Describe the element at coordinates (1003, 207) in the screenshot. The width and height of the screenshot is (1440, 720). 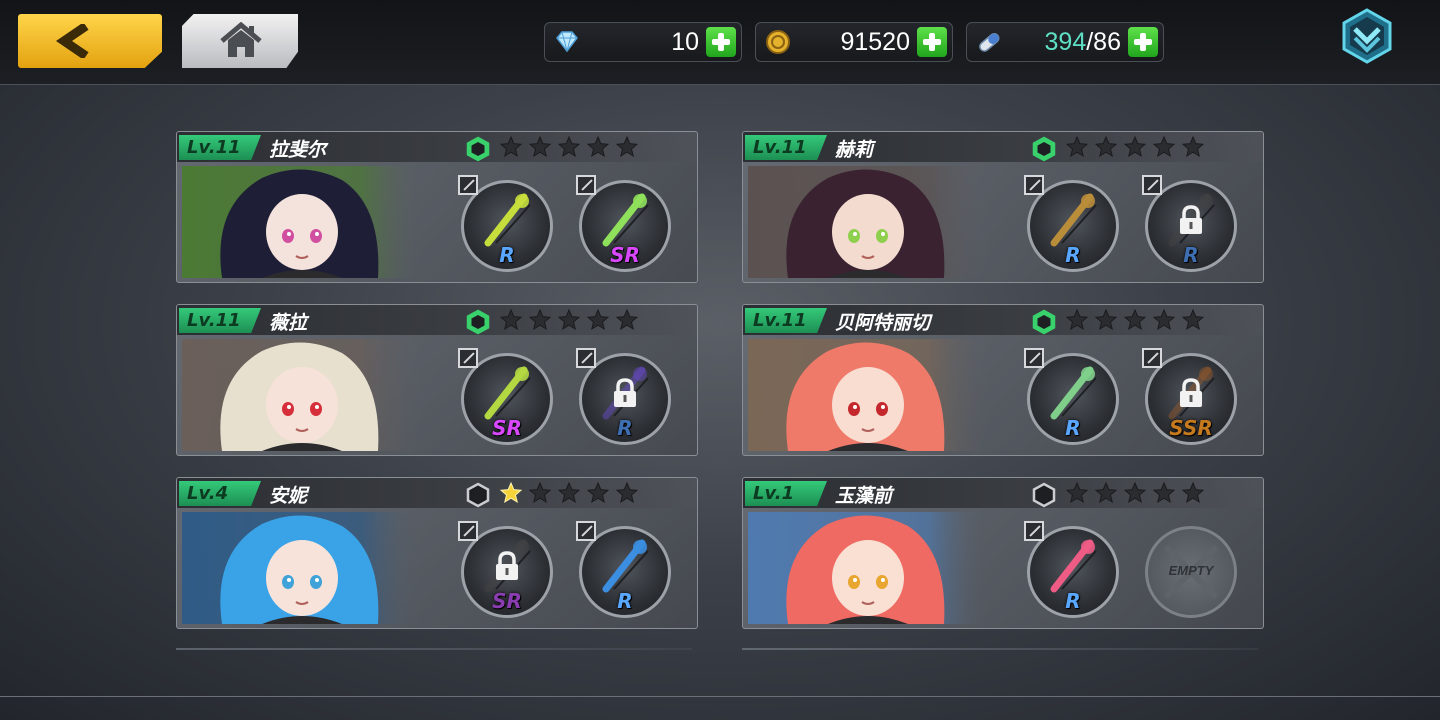
I see `character-card: Lv.11 赫莉 R R` at that location.